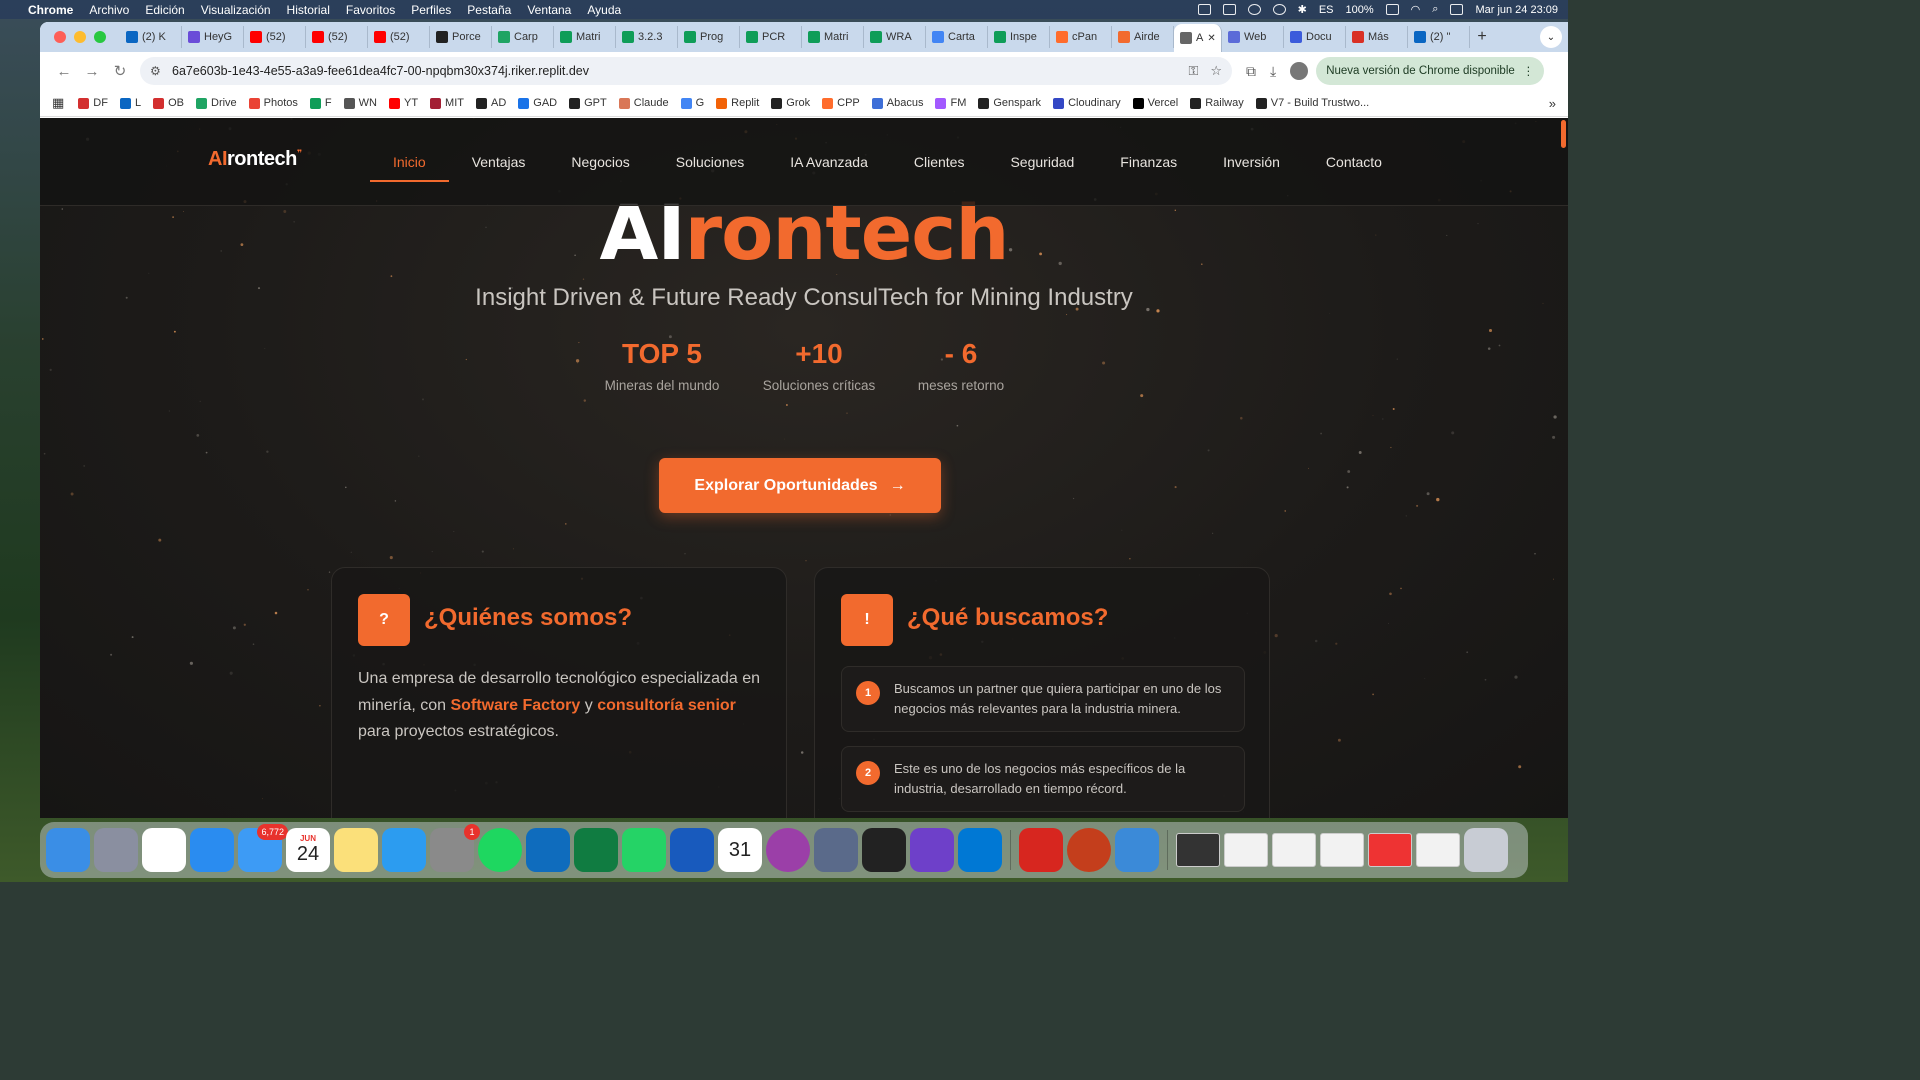 The height and width of the screenshot is (1080, 1920). What do you see at coordinates (1229, 9) in the screenshot?
I see `drive-icon` at bounding box center [1229, 9].